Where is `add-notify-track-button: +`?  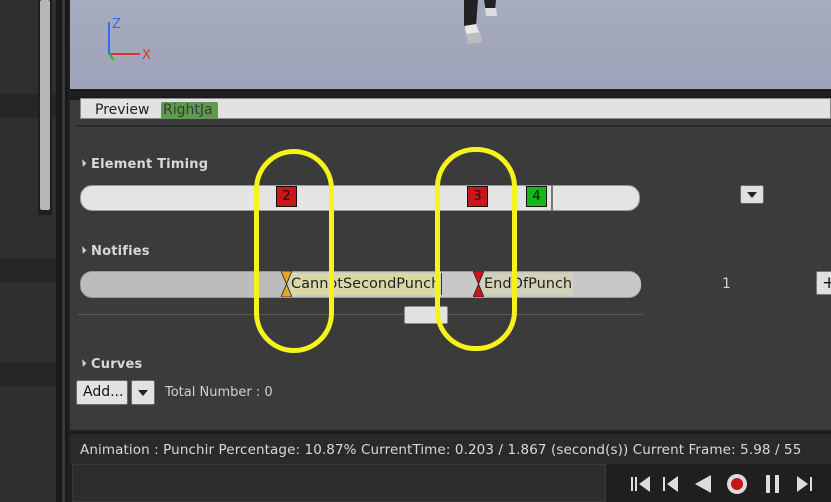 add-notify-track-button: + is located at coordinates (823, 283).